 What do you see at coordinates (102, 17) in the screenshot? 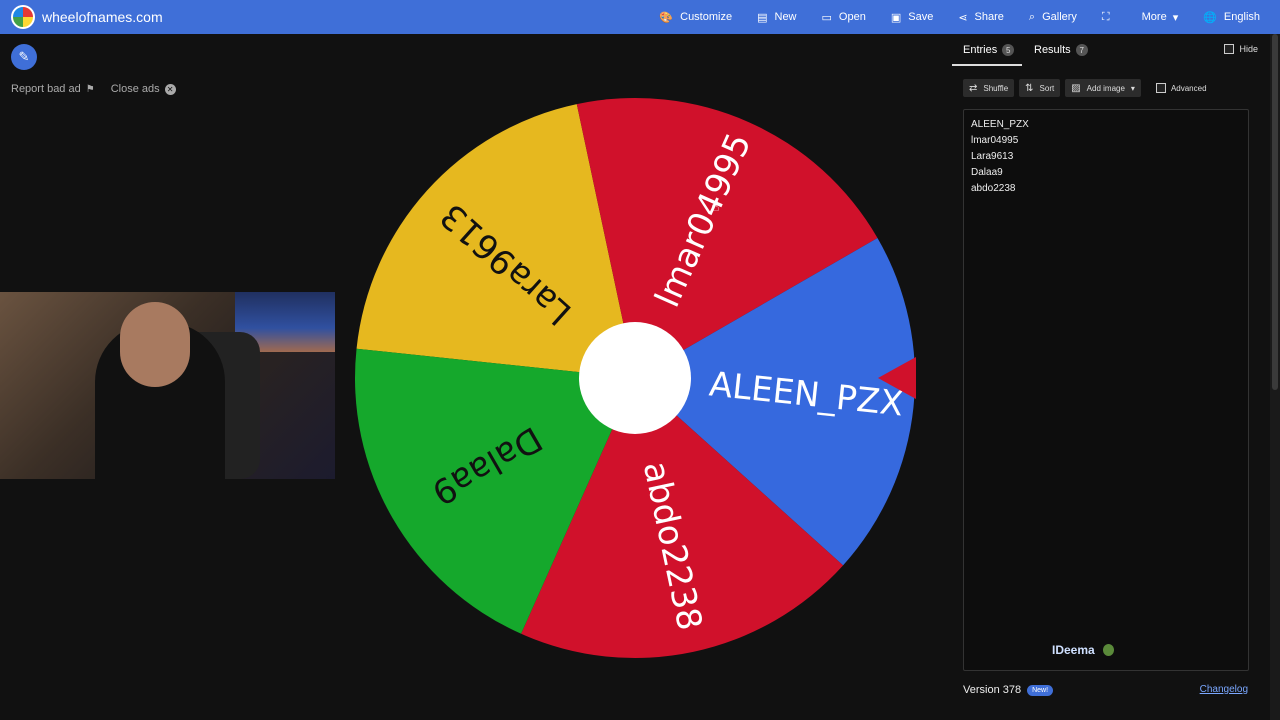
I see `site-title: wheelofnames.com` at bounding box center [102, 17].